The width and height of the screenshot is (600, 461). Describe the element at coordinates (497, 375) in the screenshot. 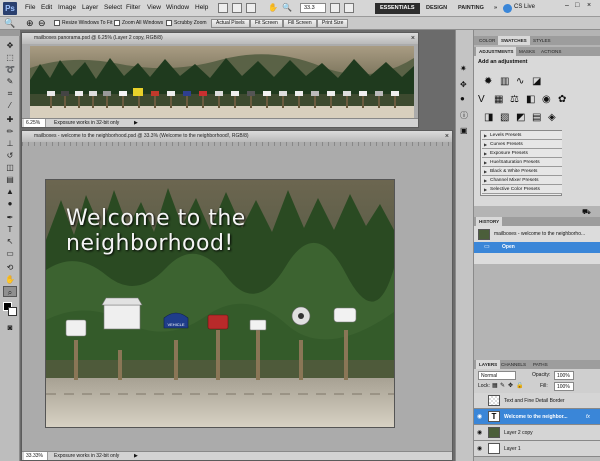

I see `blend-mode-select: Normal` at that location.